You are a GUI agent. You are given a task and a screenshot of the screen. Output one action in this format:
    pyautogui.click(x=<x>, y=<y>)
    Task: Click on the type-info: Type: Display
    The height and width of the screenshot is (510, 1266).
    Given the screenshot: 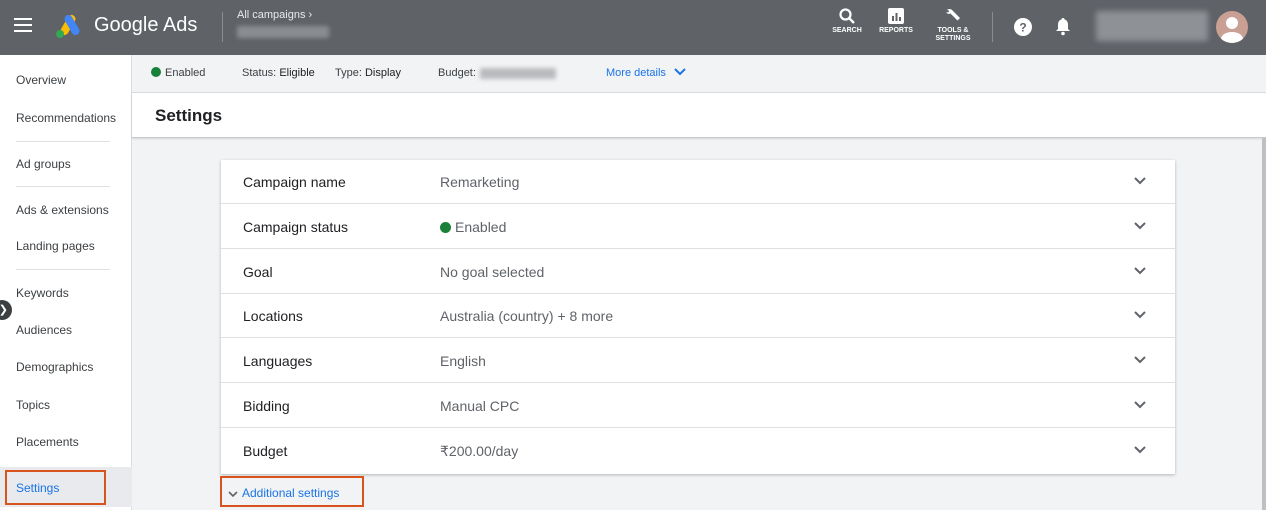 What is the action you would take?
    pyautogui.click(x=368, y=73)
    